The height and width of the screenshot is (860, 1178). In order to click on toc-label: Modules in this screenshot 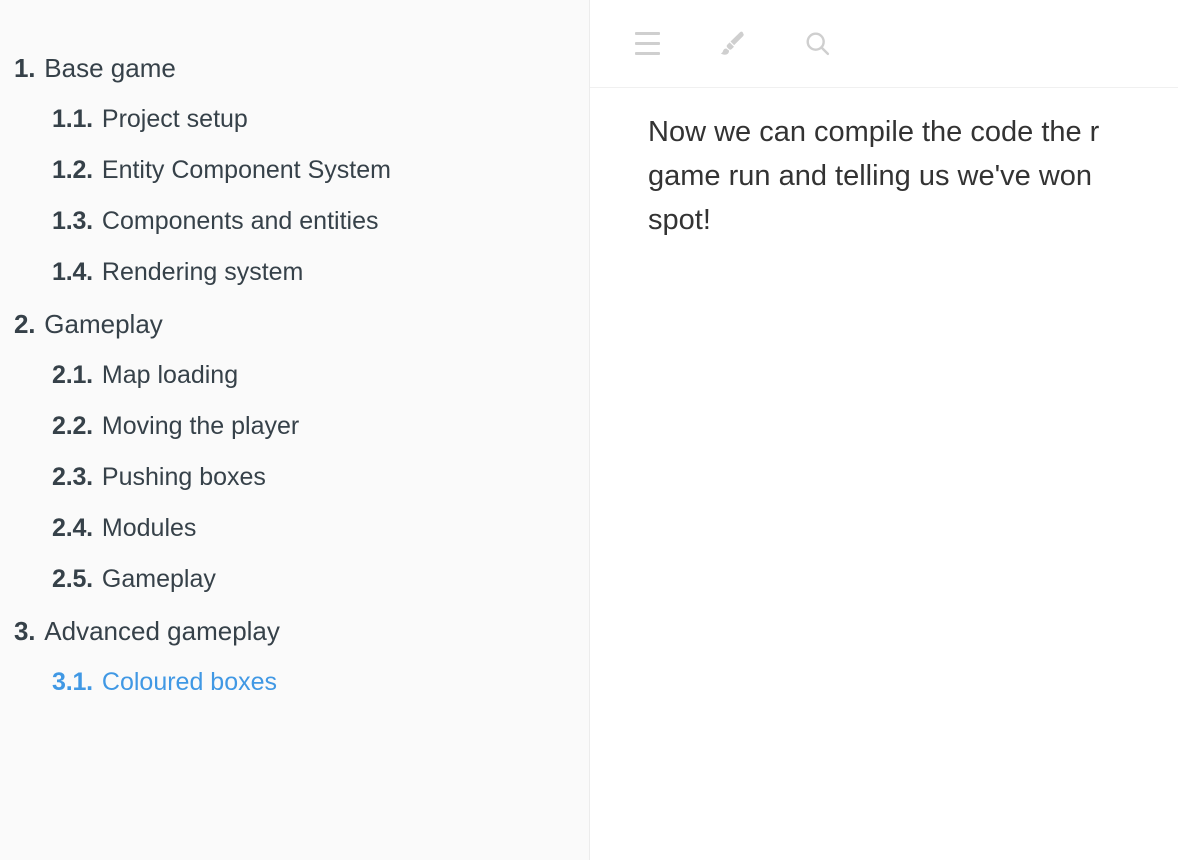, I will do `click(149, 528)`.